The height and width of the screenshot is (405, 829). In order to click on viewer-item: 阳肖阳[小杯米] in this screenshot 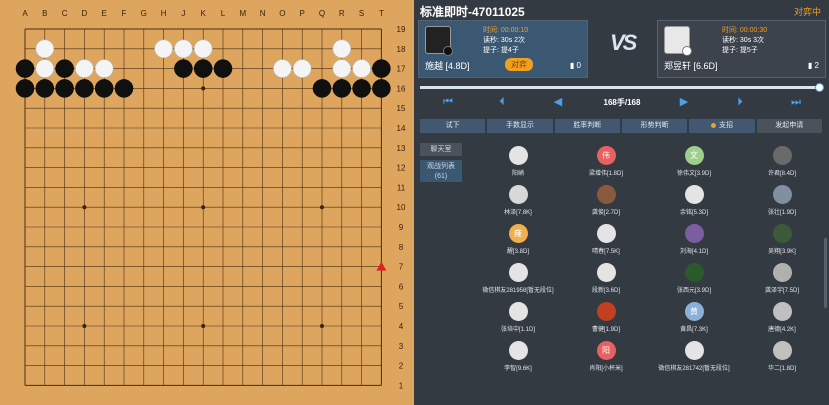, I will do `click(606, 356)`.